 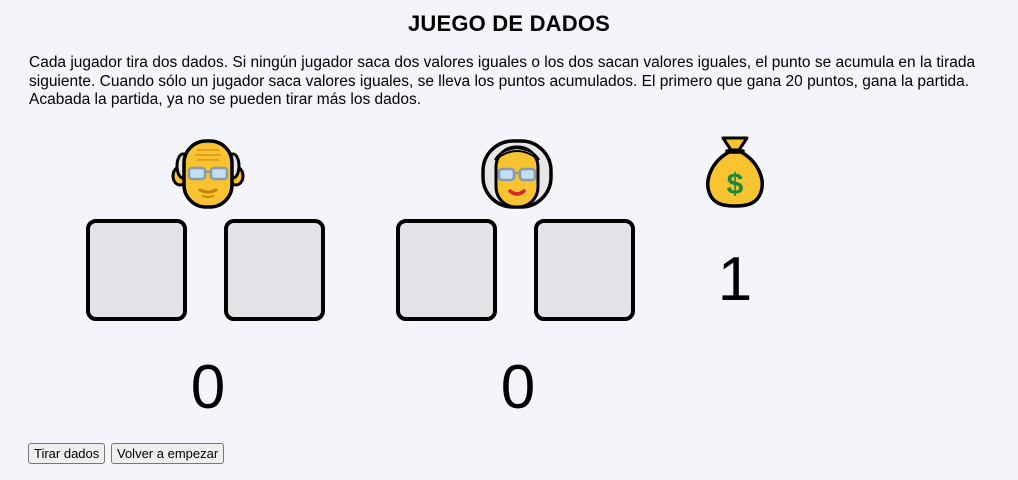 I want to click on page-title: JUEGO DE DADOS, so click(x=509, y=23).